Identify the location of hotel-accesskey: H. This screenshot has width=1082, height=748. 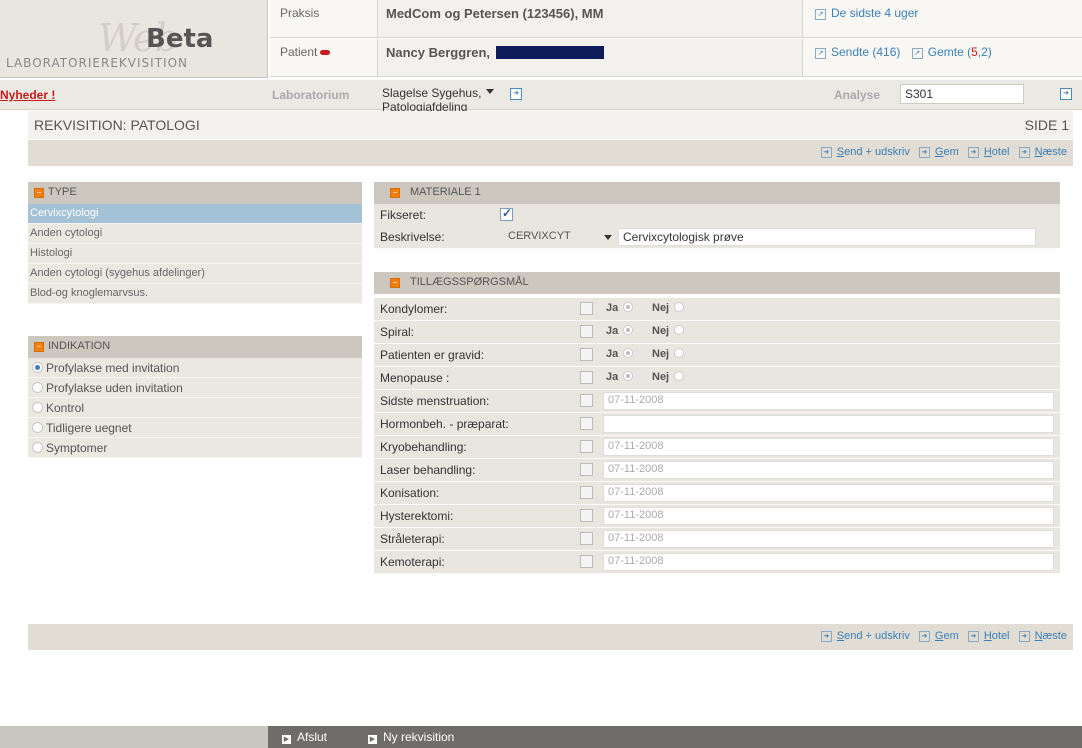
(987, 636).